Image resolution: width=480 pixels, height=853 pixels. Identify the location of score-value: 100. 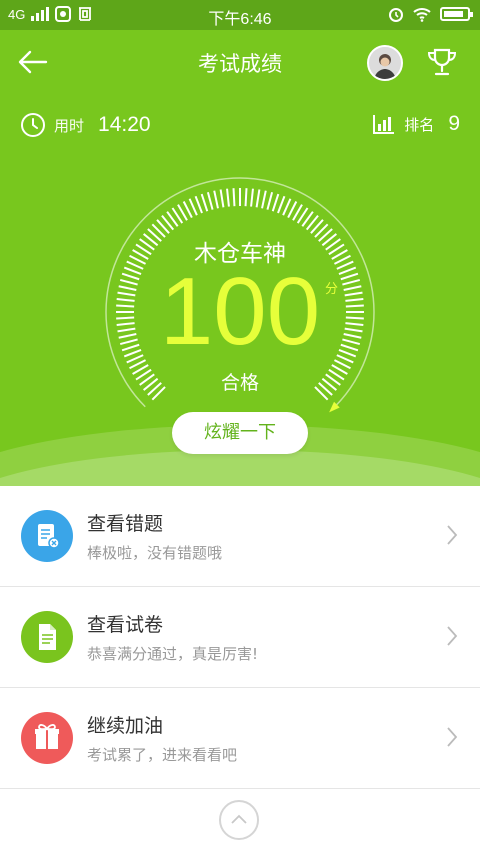
(240, 311).